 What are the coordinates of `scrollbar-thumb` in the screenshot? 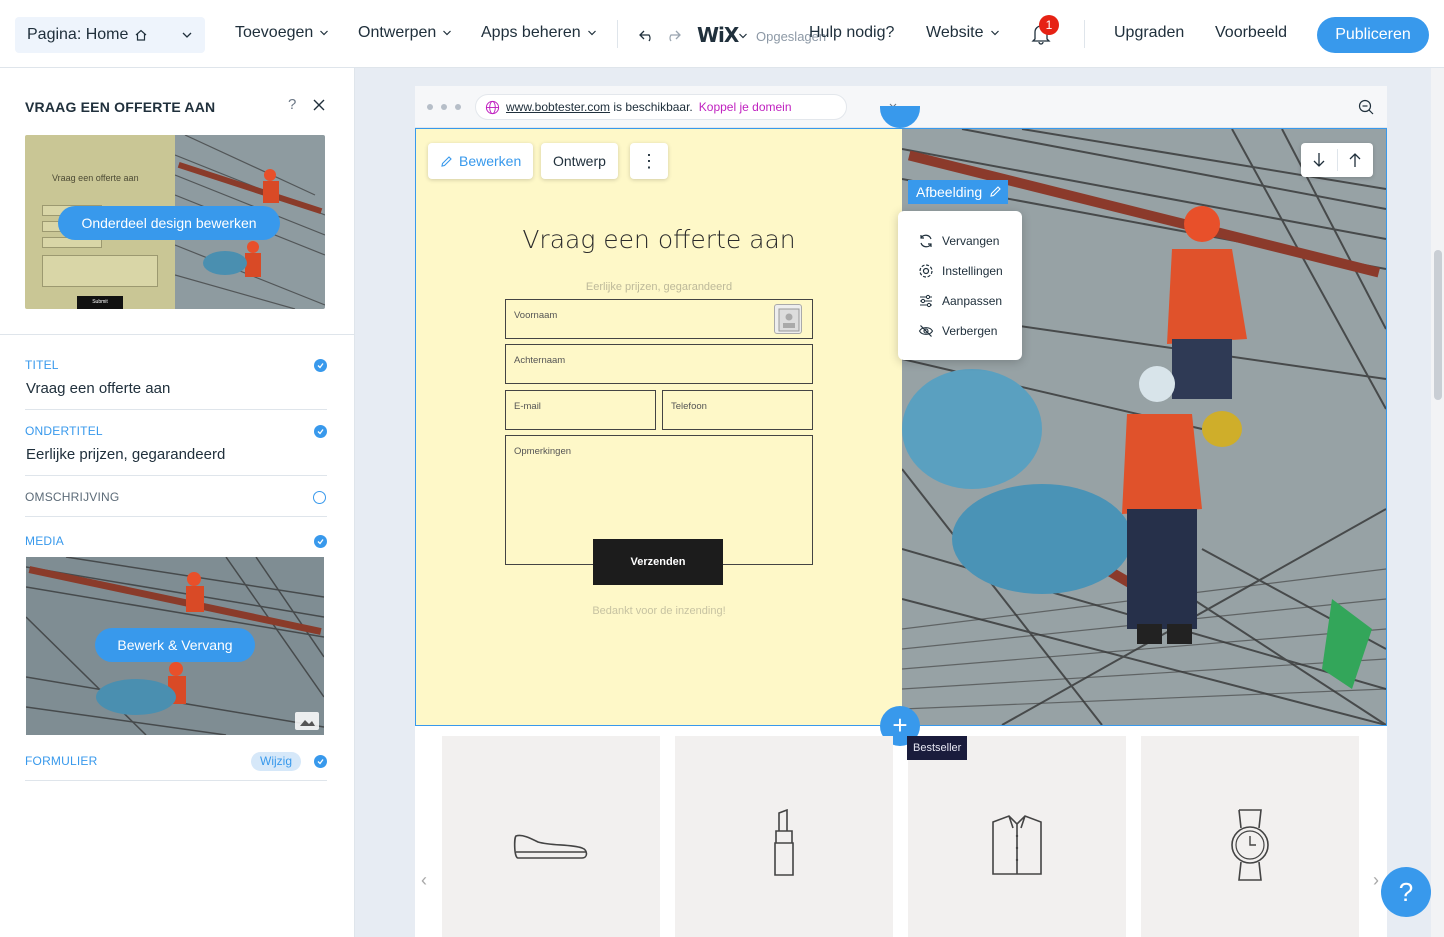 It's located at (1438, 325).